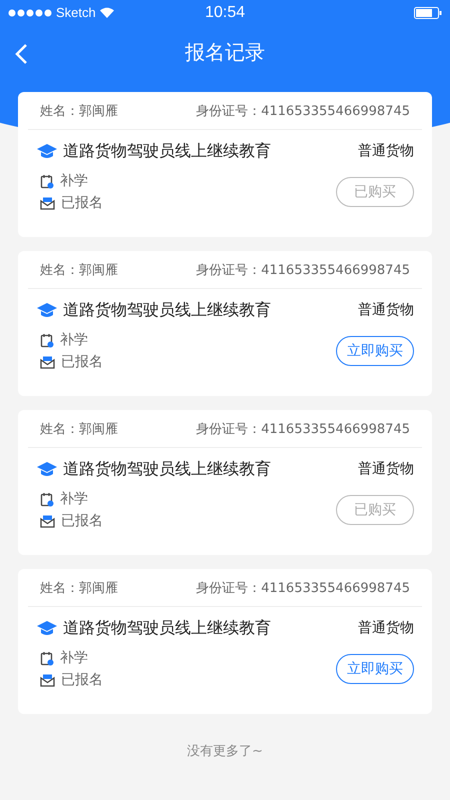 The image size is (450, 800). Describe the element at coordinates (225, 13) in the screenshot. I see `status-time: 10:54` at that location.